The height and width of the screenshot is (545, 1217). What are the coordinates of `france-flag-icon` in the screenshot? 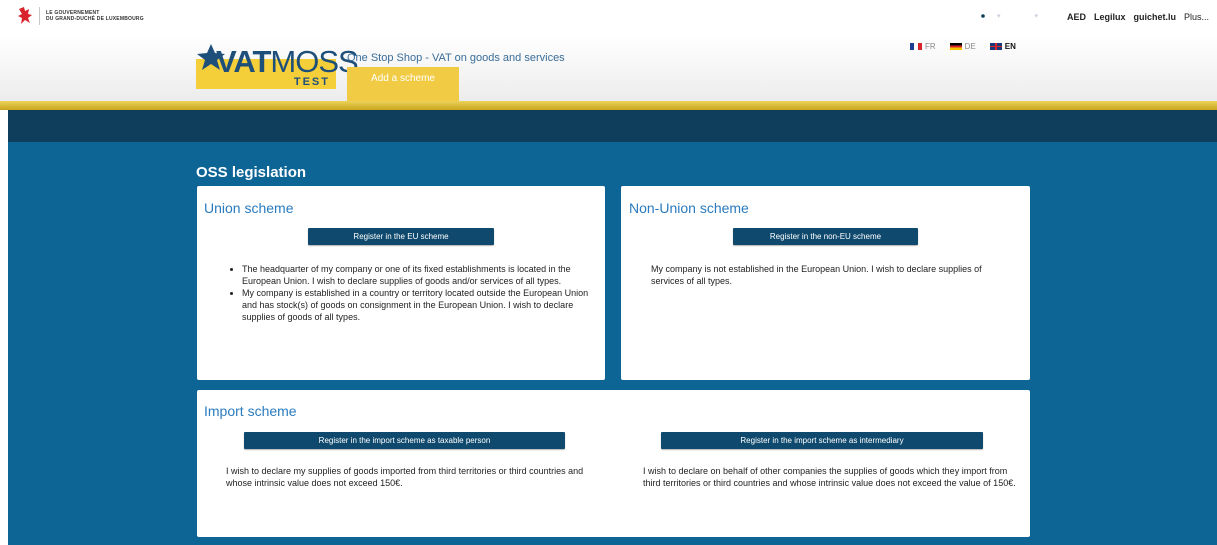 It's located at (916, 46).